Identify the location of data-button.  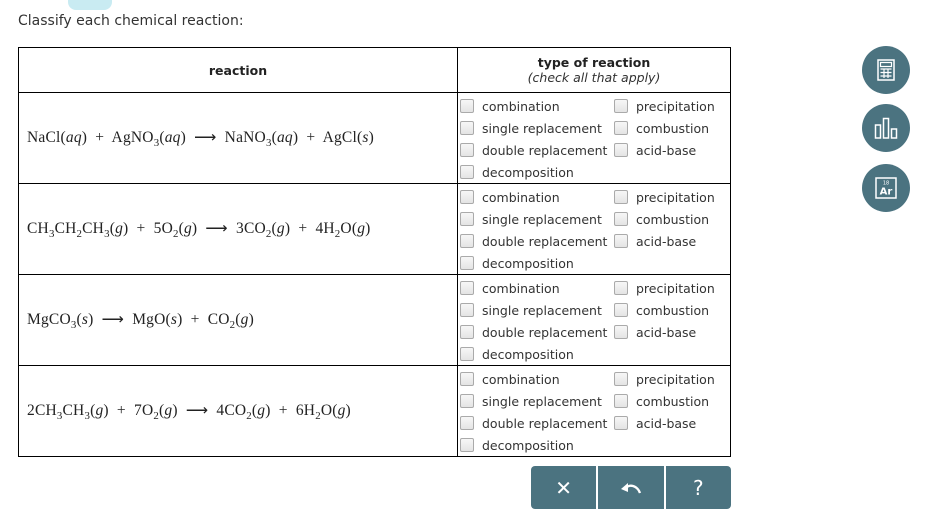
(886, 128).